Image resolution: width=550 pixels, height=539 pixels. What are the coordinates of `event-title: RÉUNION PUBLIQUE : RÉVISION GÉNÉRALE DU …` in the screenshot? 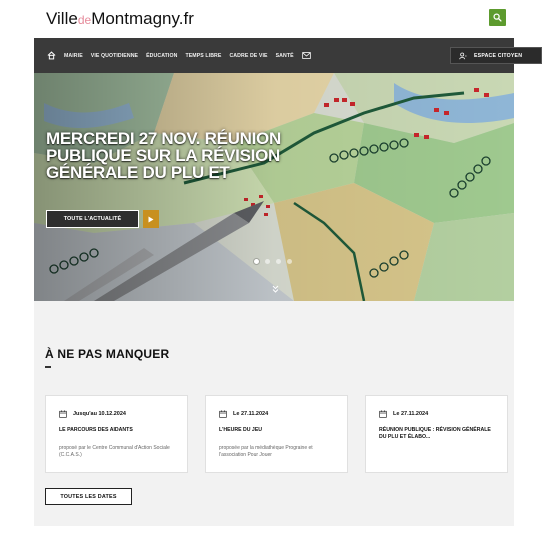 It's located at (439, 433).